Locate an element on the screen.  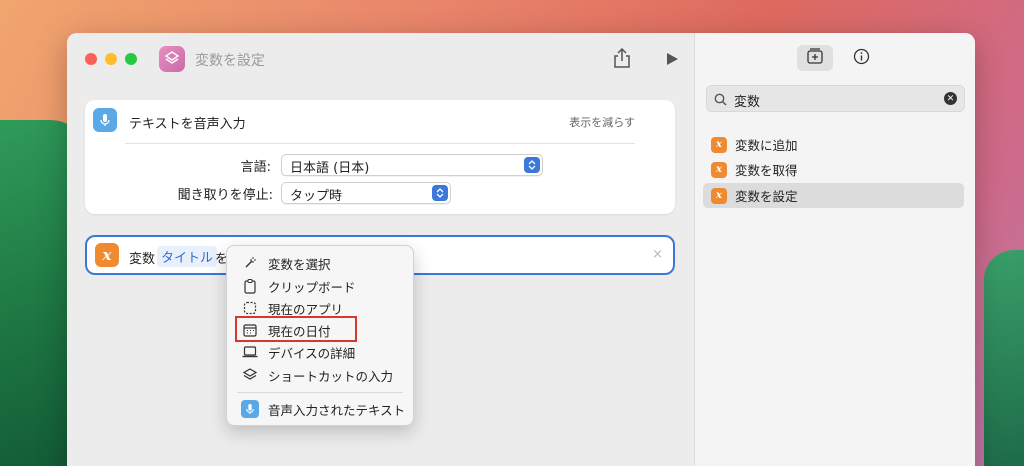
search-icon is located at coordinates (720, 100).